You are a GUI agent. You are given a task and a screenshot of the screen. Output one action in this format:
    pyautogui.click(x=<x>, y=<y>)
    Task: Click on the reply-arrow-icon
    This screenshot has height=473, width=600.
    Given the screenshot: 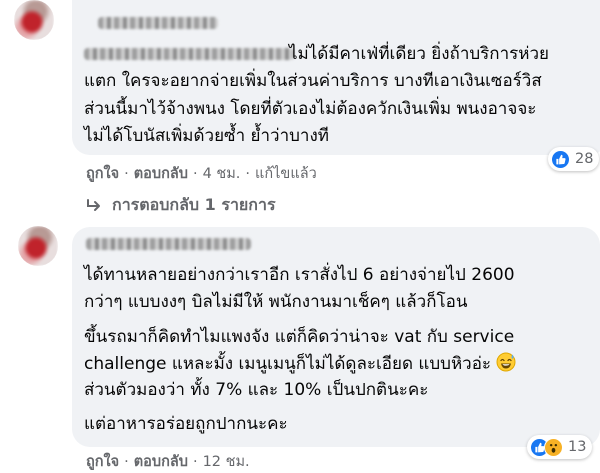 What is the action you would take?
    pyautogui.click(x=93, y=204)
    